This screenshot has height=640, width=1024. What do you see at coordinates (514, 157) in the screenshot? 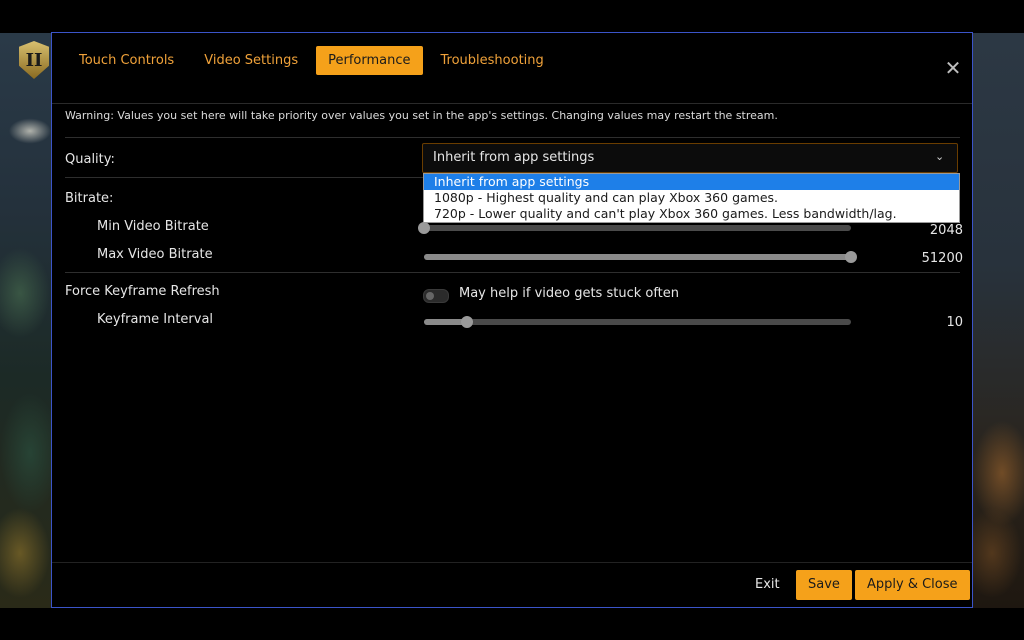
I see `quality-selected-value: Inherit from app settings` at bounding box center [514, 157].